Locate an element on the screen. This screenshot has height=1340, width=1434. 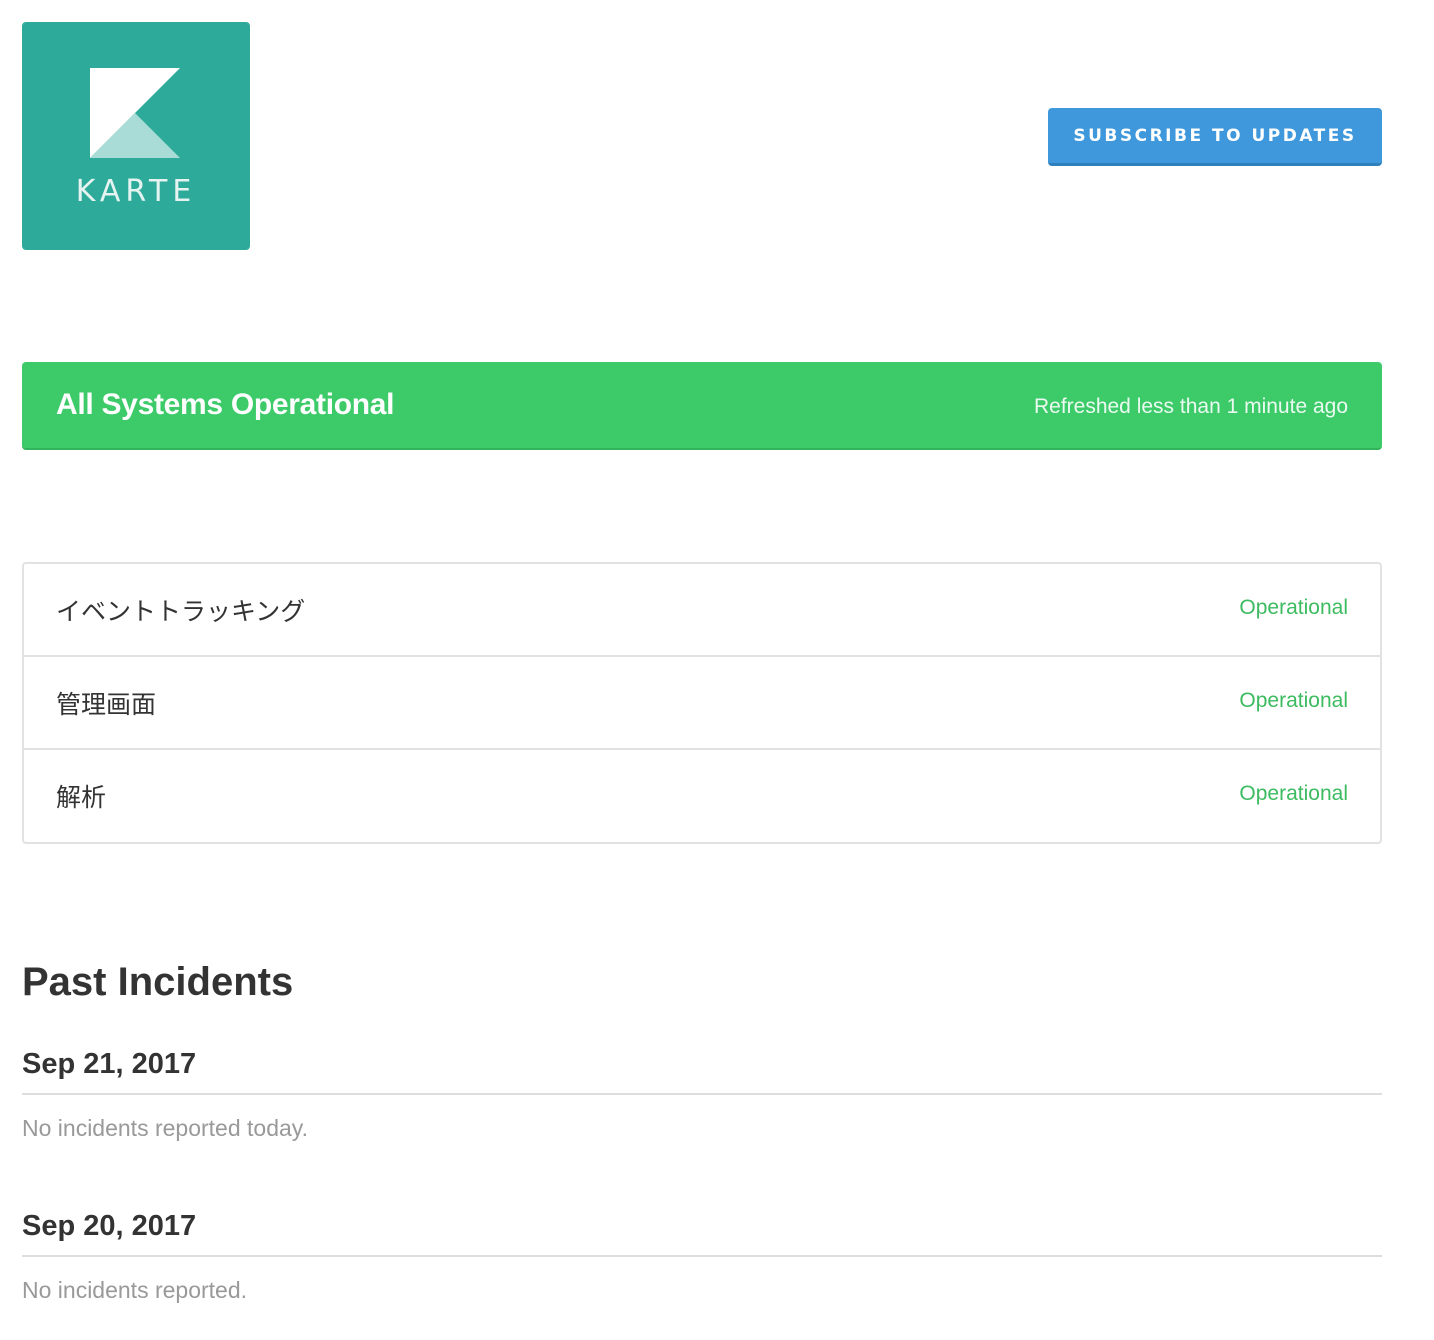
refreshed-text: Refreshed less than 1 minute ago is located at coordinates (1190, 406).